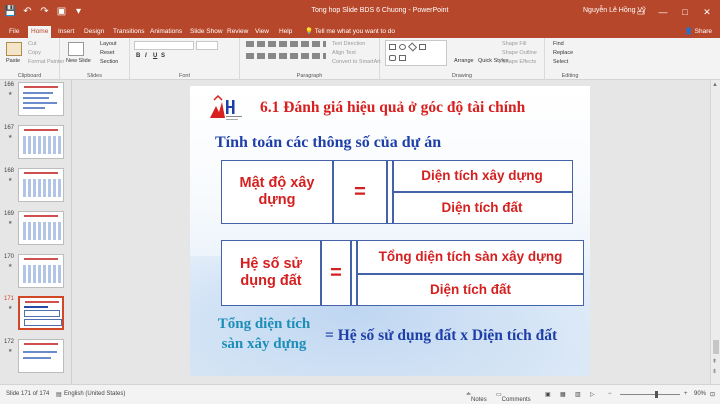 The image size is (720, 404). I want to click on slide-number: 169, so click(9, 214).